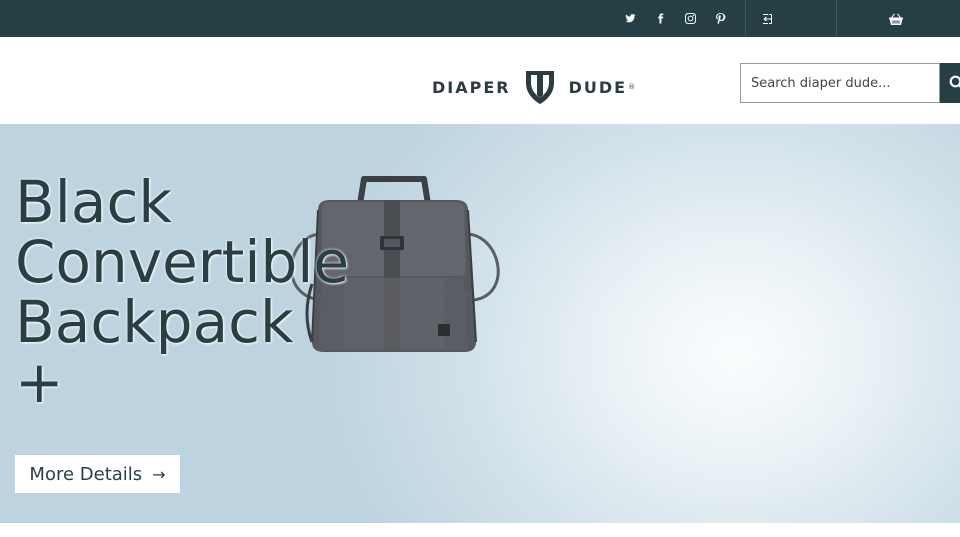 The height and width of the screenshot is (537, 960). I want to click on search-icon, so click(954, 81).